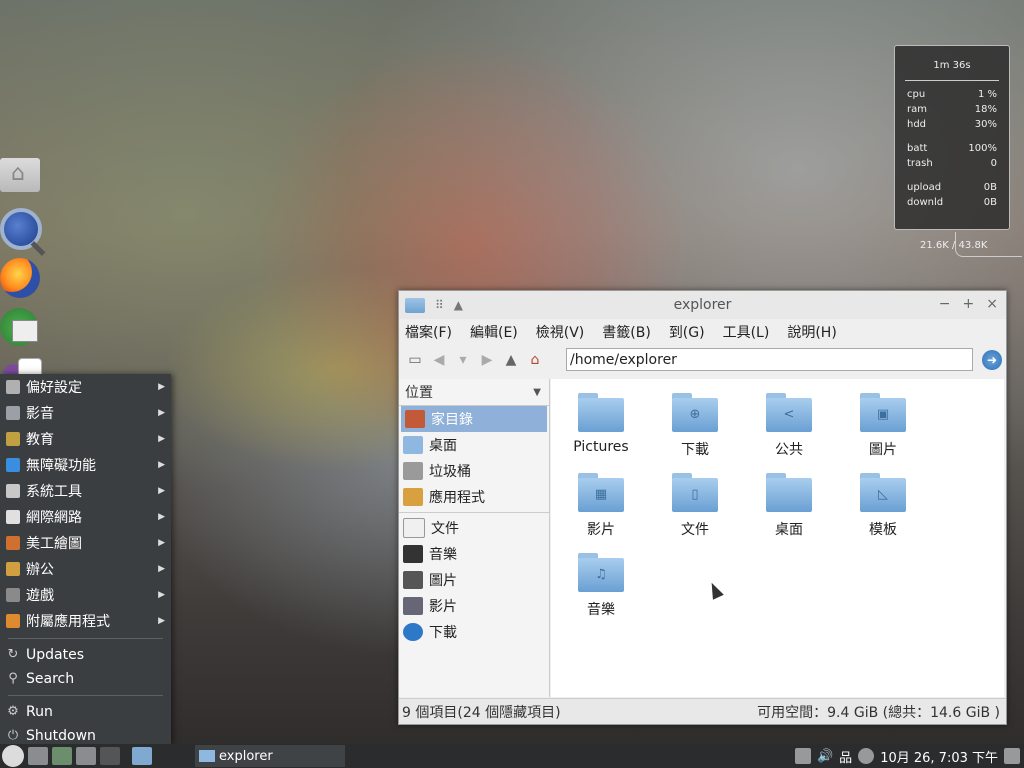  What do you see at coordinates (474, 392) in the screenshot?
I see `sidebar-header: 位置 ▼` at bounding box center [474, 392].